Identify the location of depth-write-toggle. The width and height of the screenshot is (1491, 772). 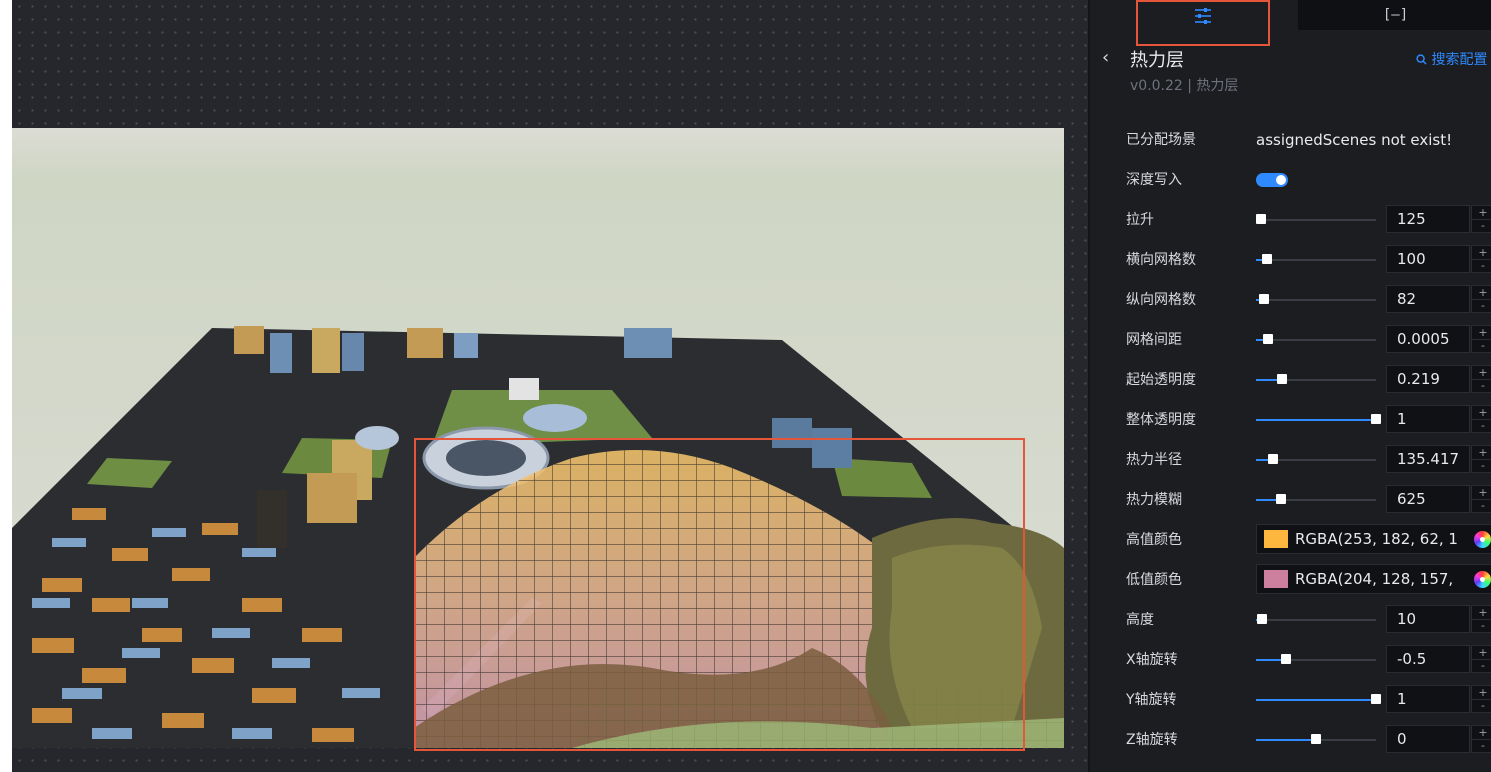
(1272, 180).